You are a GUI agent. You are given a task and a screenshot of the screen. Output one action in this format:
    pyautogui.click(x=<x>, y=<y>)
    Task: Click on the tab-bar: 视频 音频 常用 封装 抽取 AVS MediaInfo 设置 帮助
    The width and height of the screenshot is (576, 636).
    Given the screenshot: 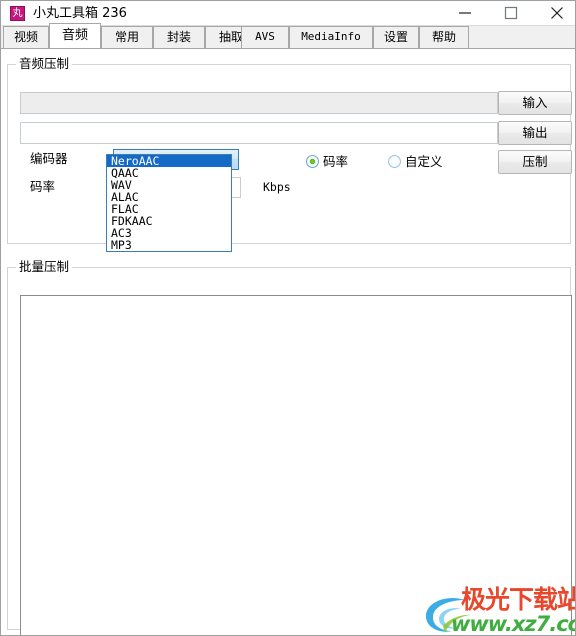 What is the action you would take?
    pyautogui.click(x=288, y=36)
    